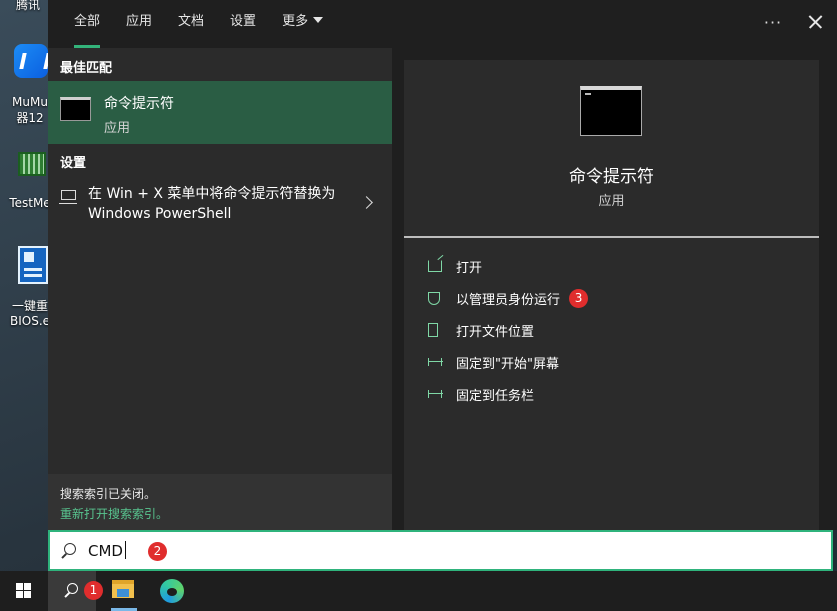 The height and width of the screenshot is (611, 837). I want to click on preview-subtitle: 应用, so click(611, 201).